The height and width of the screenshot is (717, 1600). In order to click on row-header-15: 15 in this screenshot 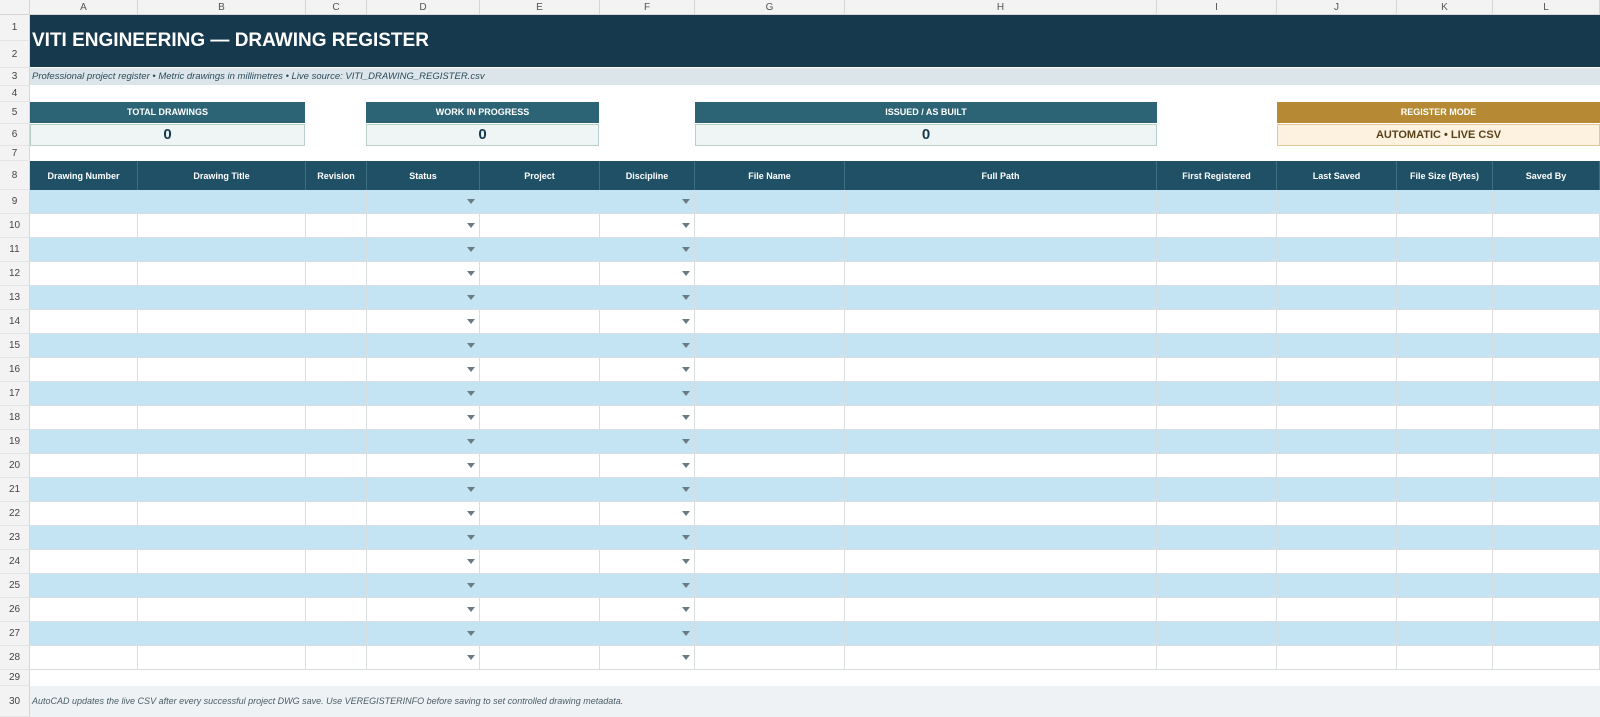, I will do `click(15, 346)`.